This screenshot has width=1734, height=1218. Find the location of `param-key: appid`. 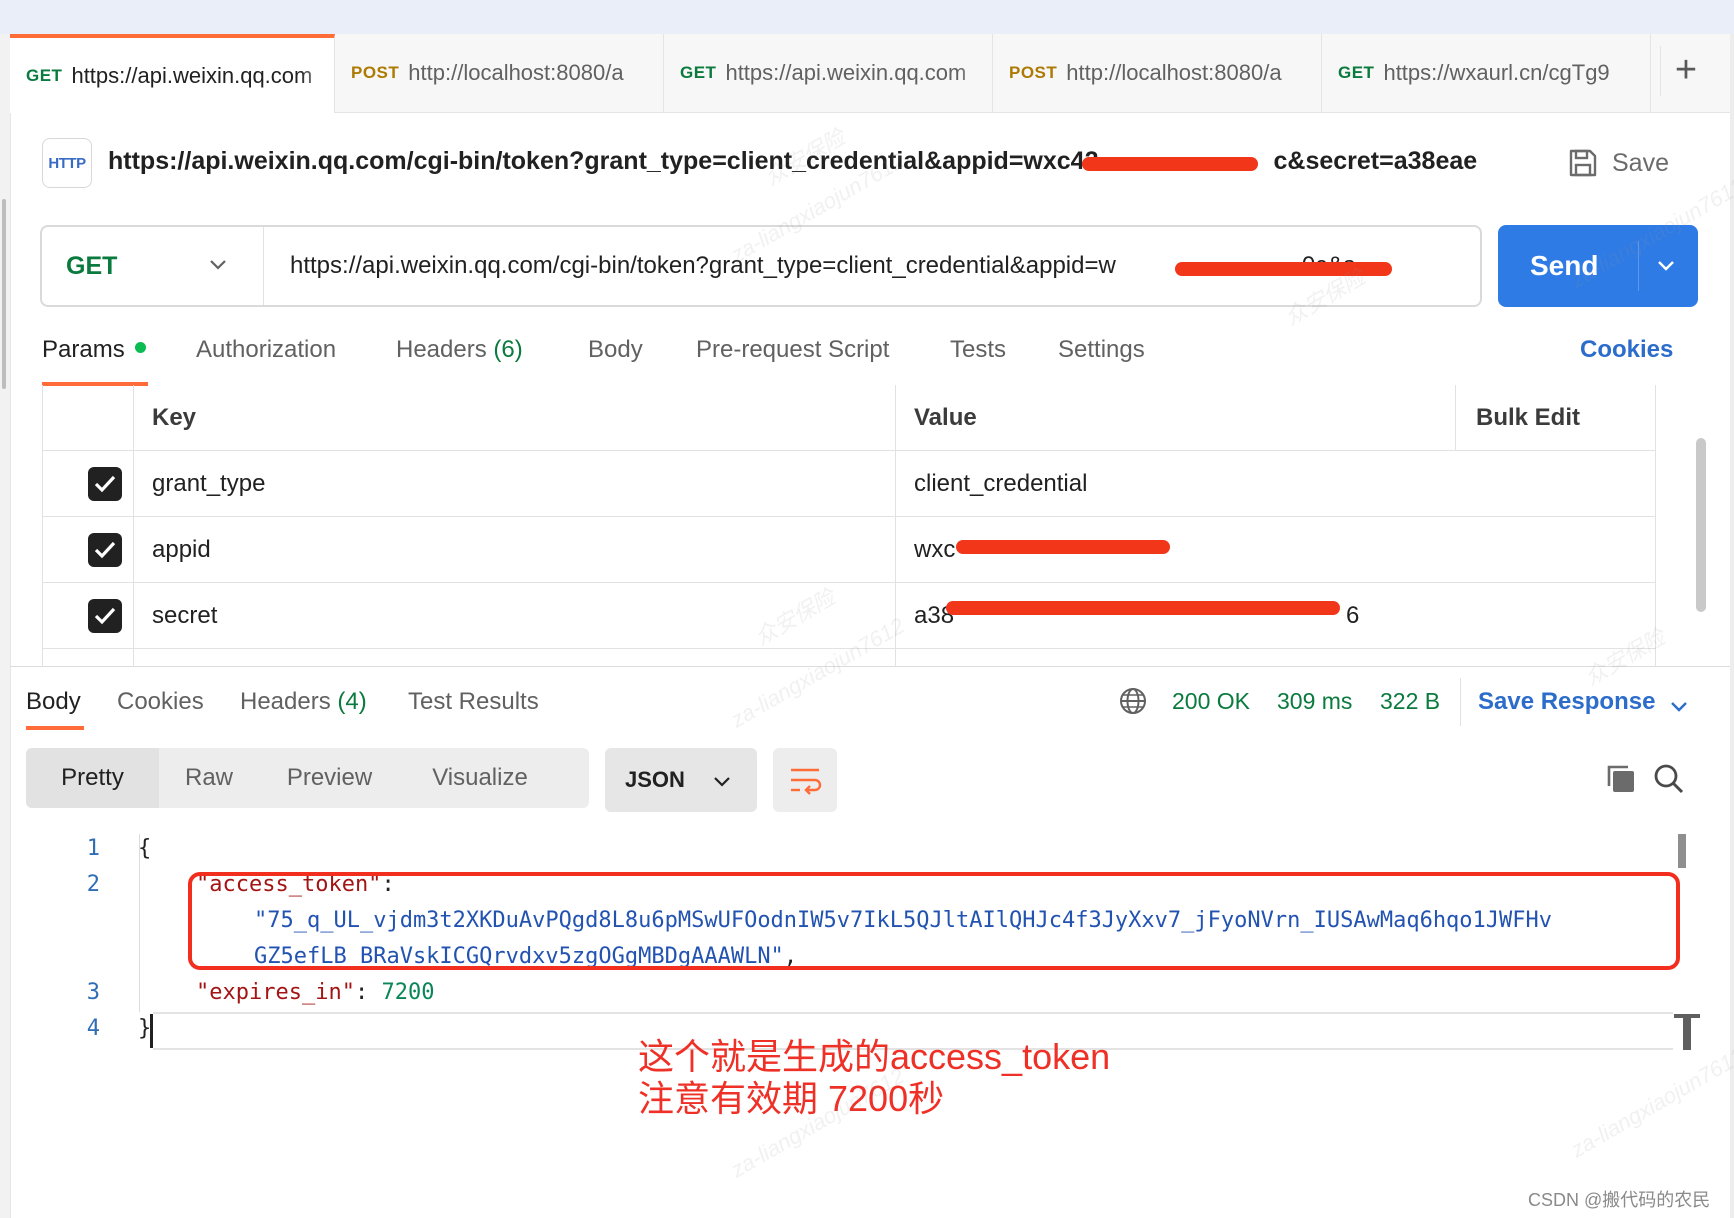

param-key: appid is located at coordinates (515, 549).